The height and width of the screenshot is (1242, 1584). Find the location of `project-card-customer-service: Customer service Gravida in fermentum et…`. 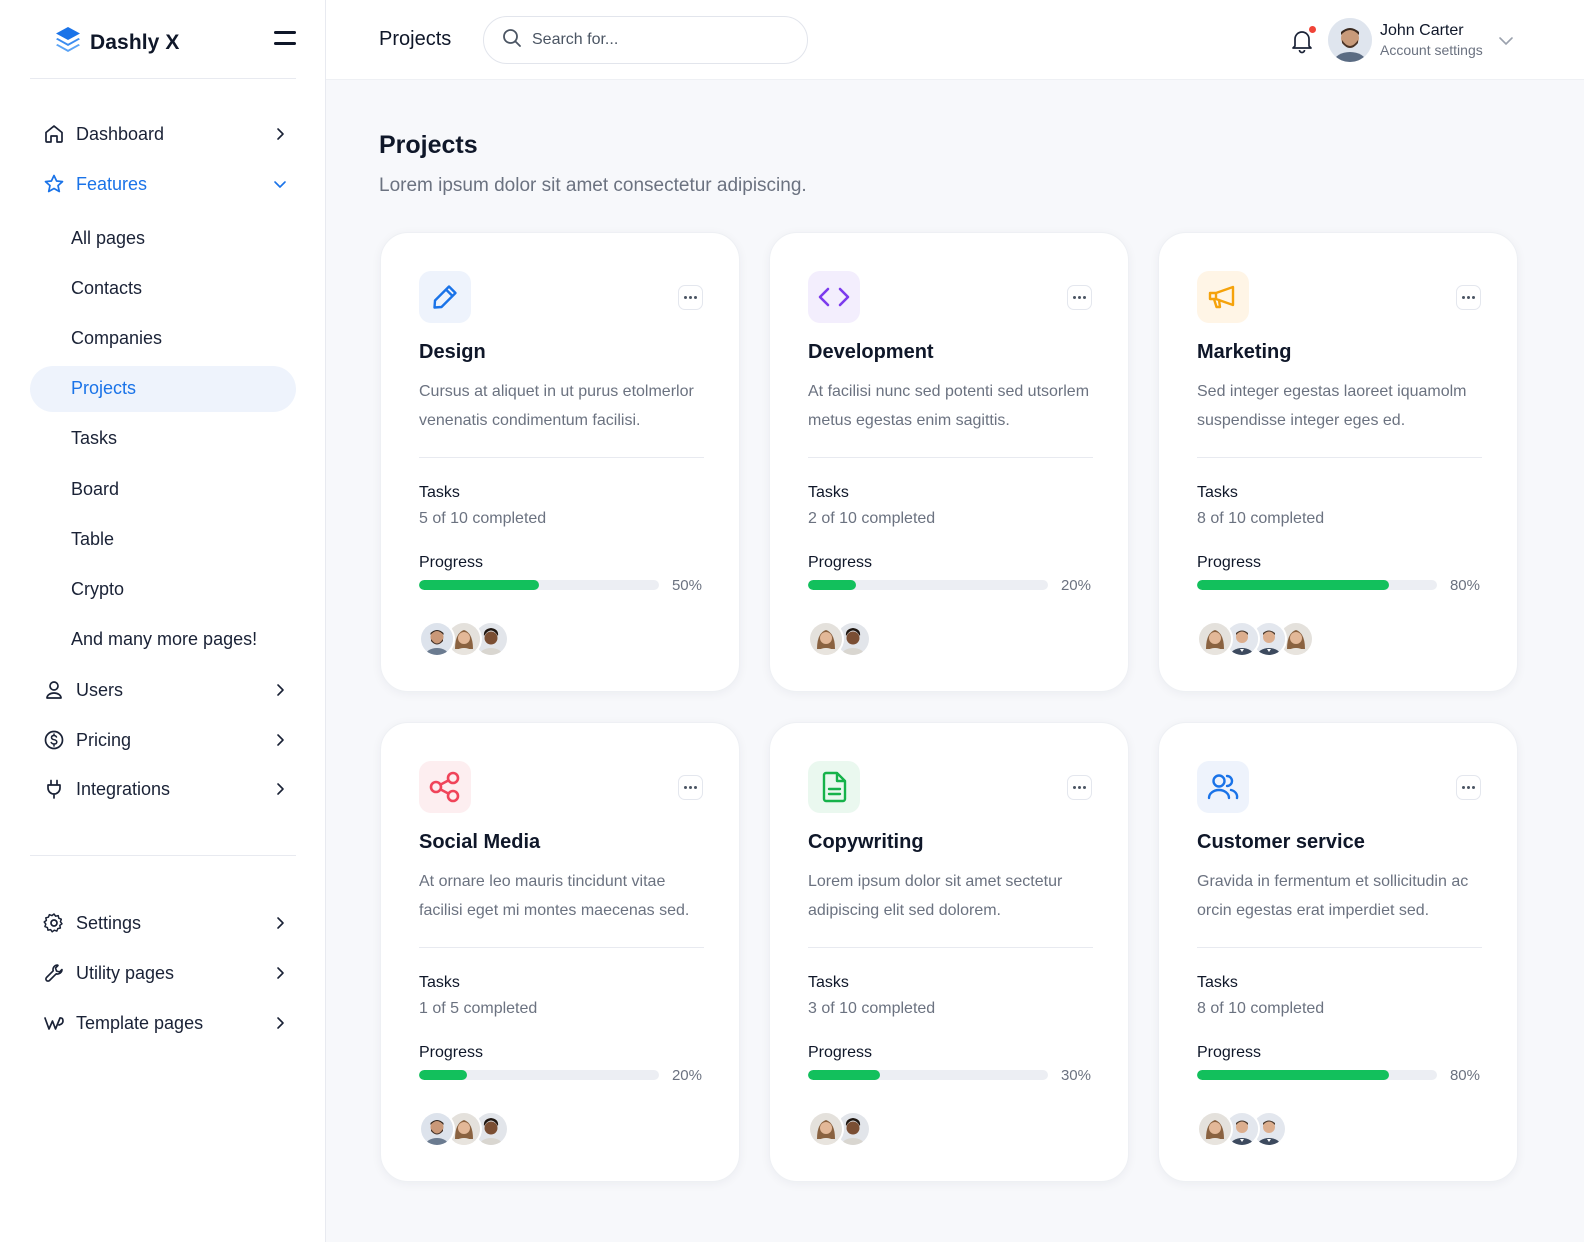

project-card-customer-service: Customer service Gravida in fermentum et… is located at coordinates (1338, 952).